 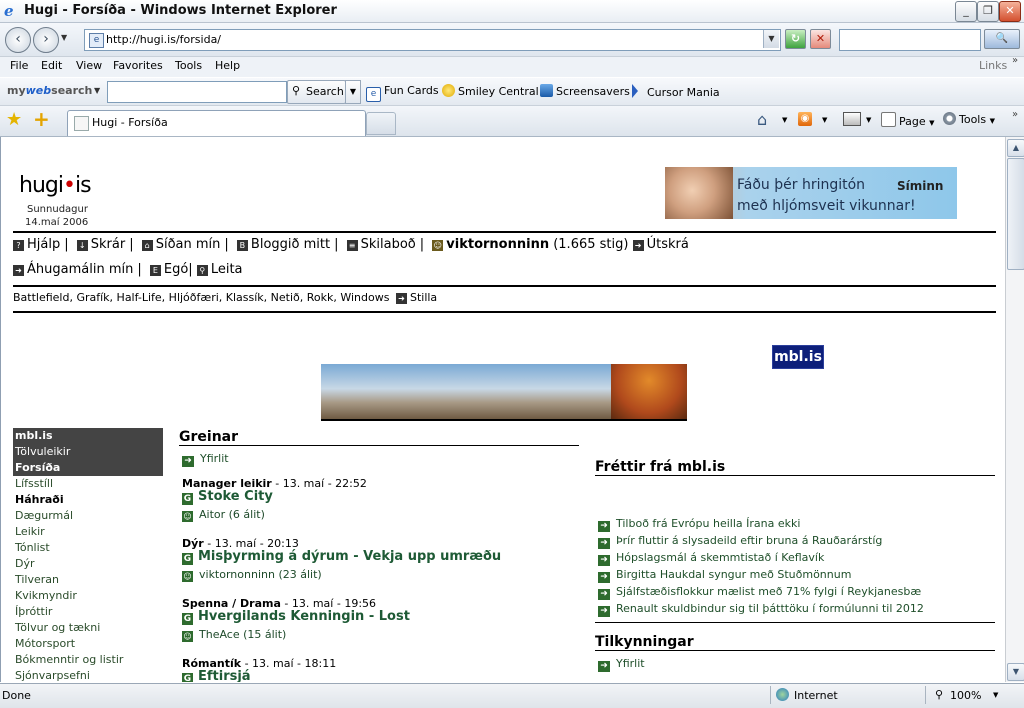 I want to click on article-author: ☺ TheAce (15 álit), so click(x=234, y=635).